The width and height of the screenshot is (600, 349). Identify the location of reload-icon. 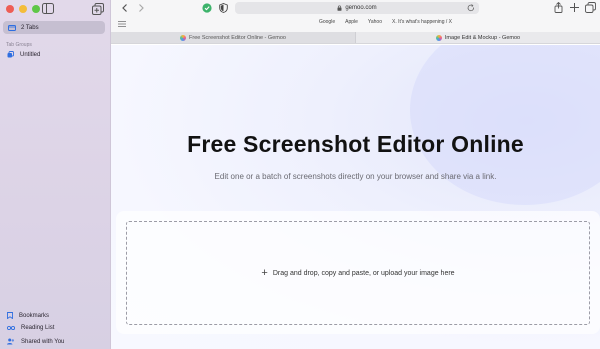
(471, 8).